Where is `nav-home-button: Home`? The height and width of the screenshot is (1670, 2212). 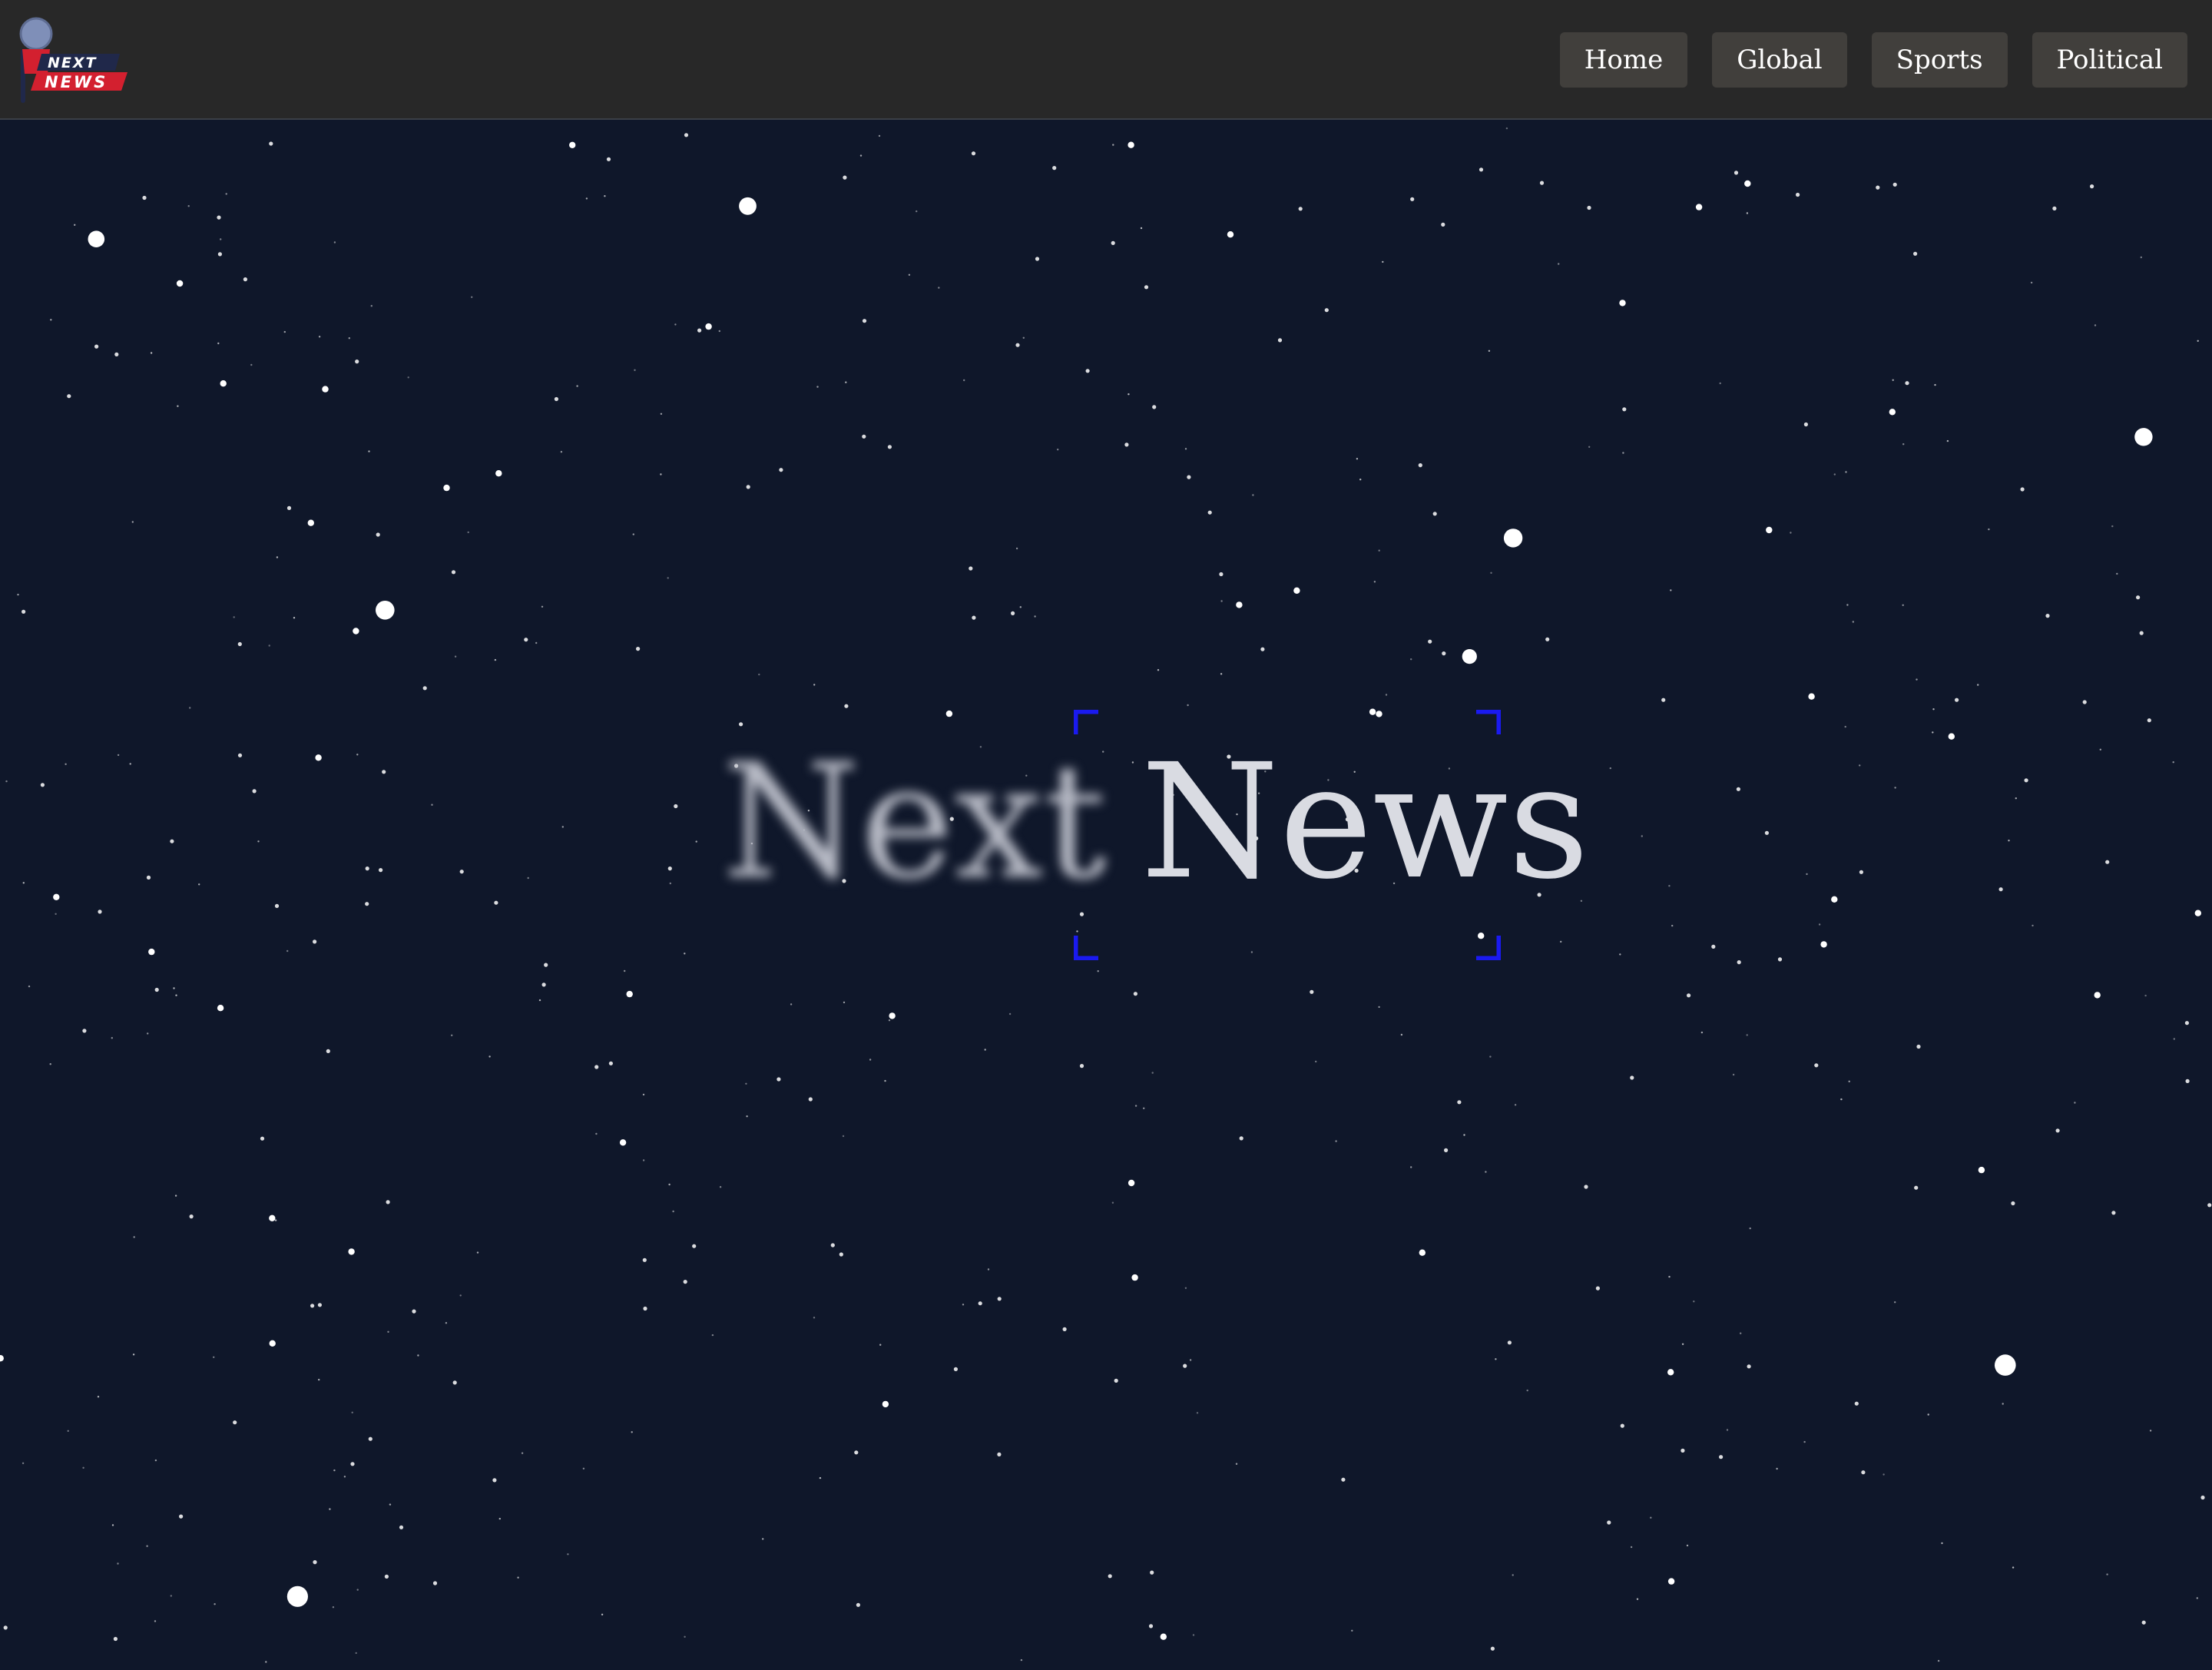
nav-home-button: Home is located at coordinates (1623, 60).